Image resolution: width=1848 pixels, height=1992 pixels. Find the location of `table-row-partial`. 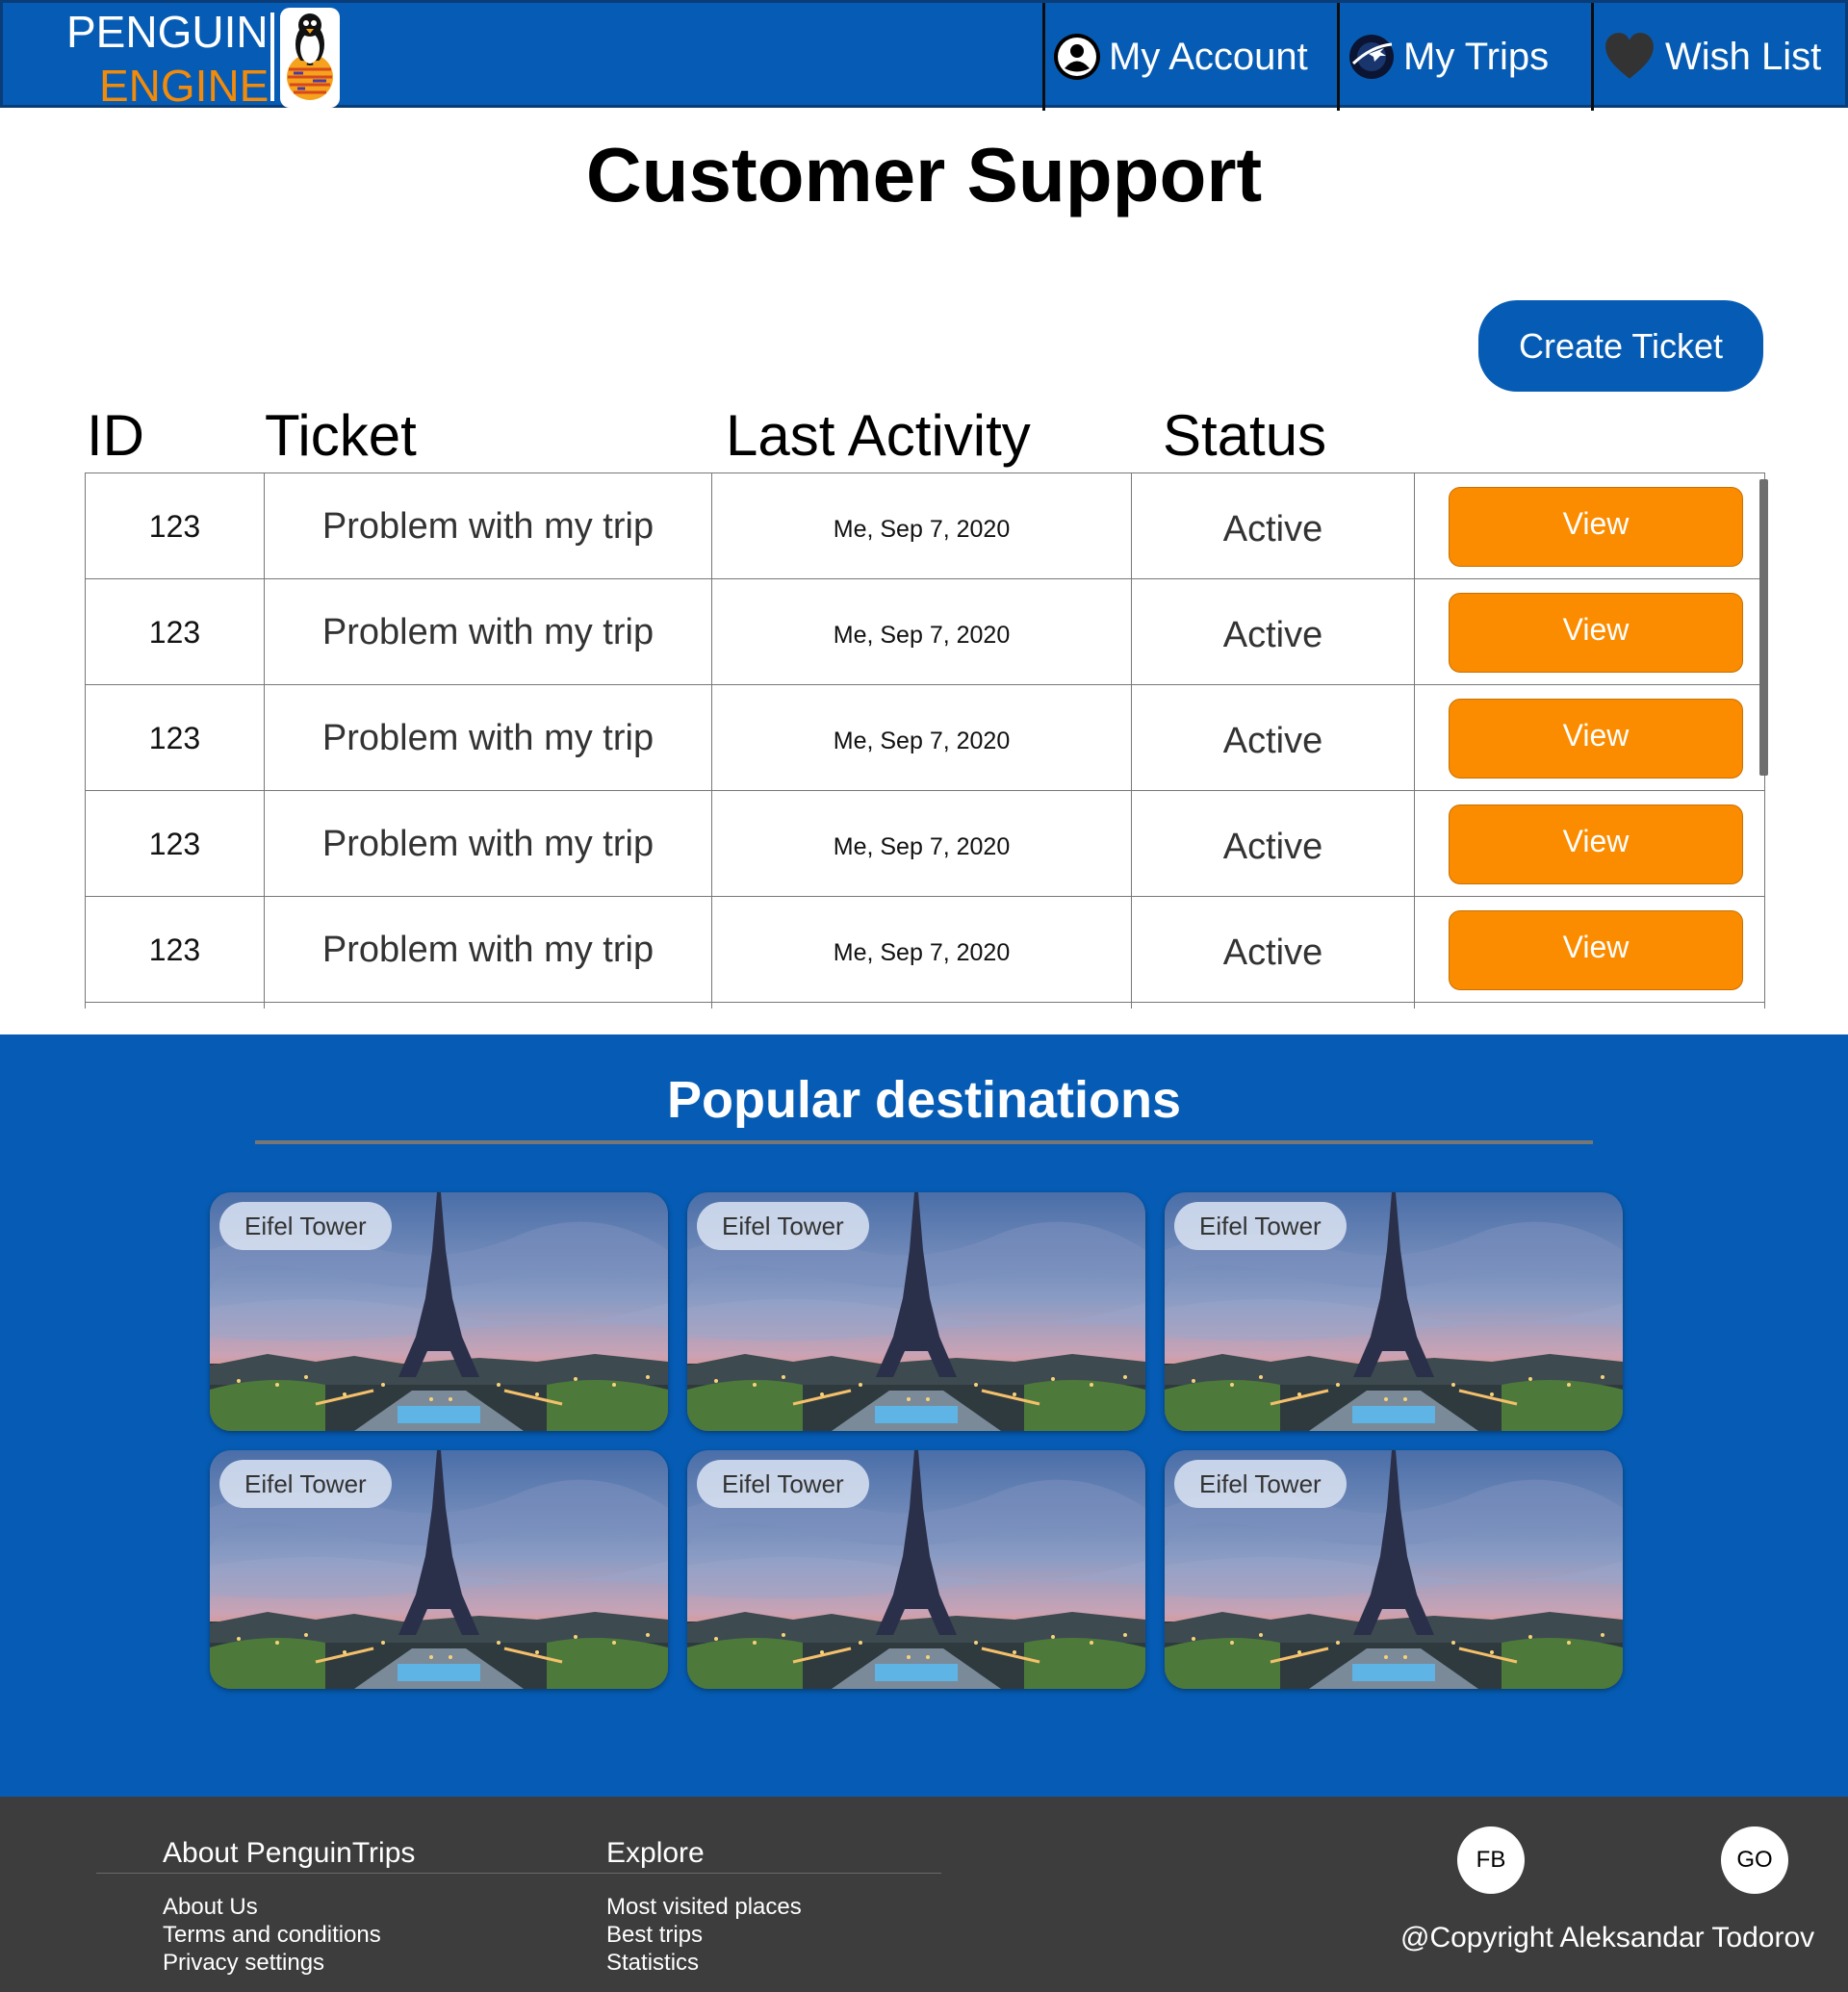

table-row-partial is located at coordinates (925, 1006).